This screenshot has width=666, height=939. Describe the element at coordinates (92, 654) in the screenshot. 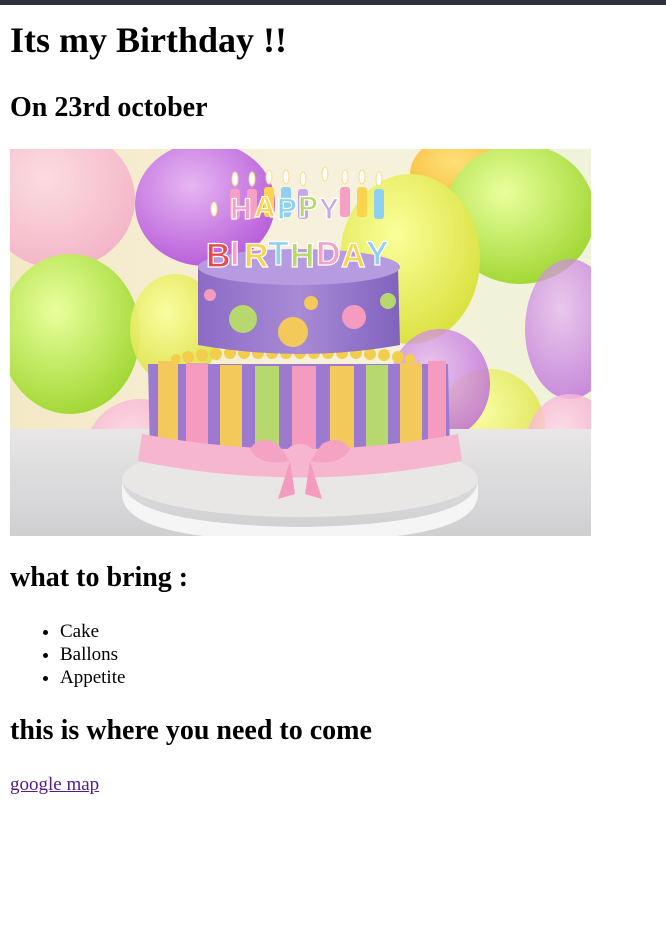

I see `list-item: Ballons` at that location.